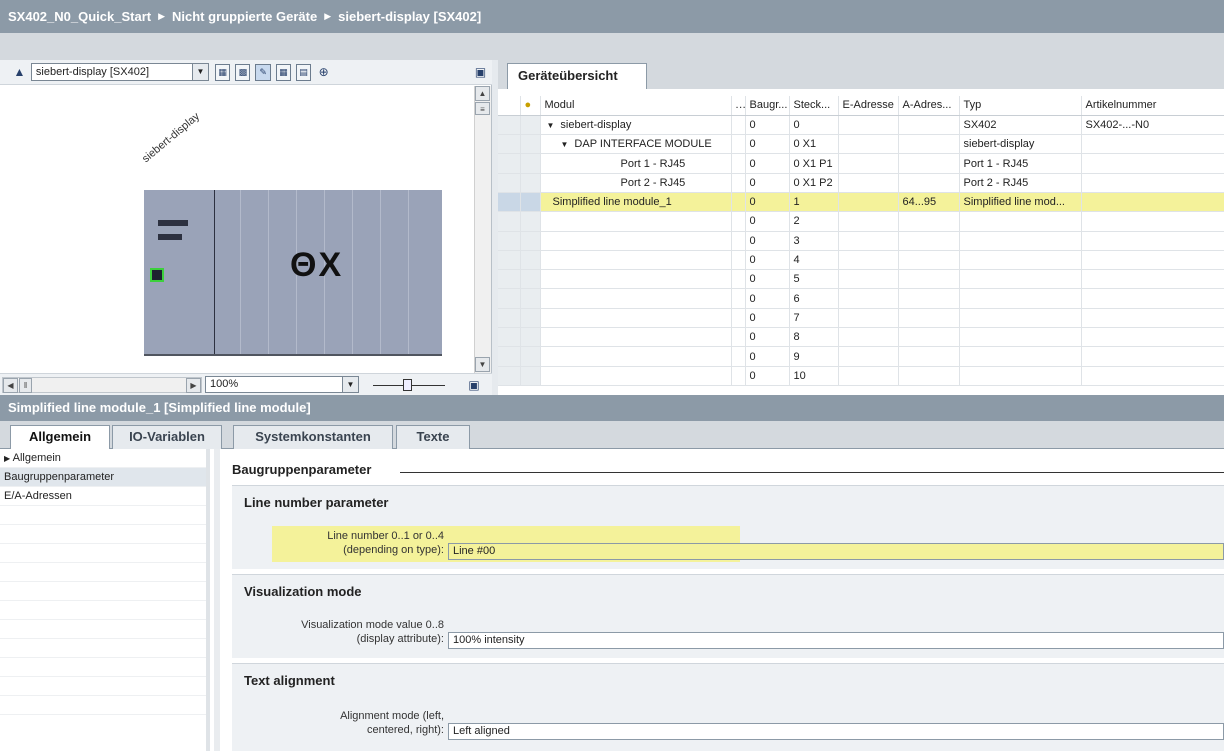  I want to click on cell-modul: ▼ siebert-display, so click(636, 125).